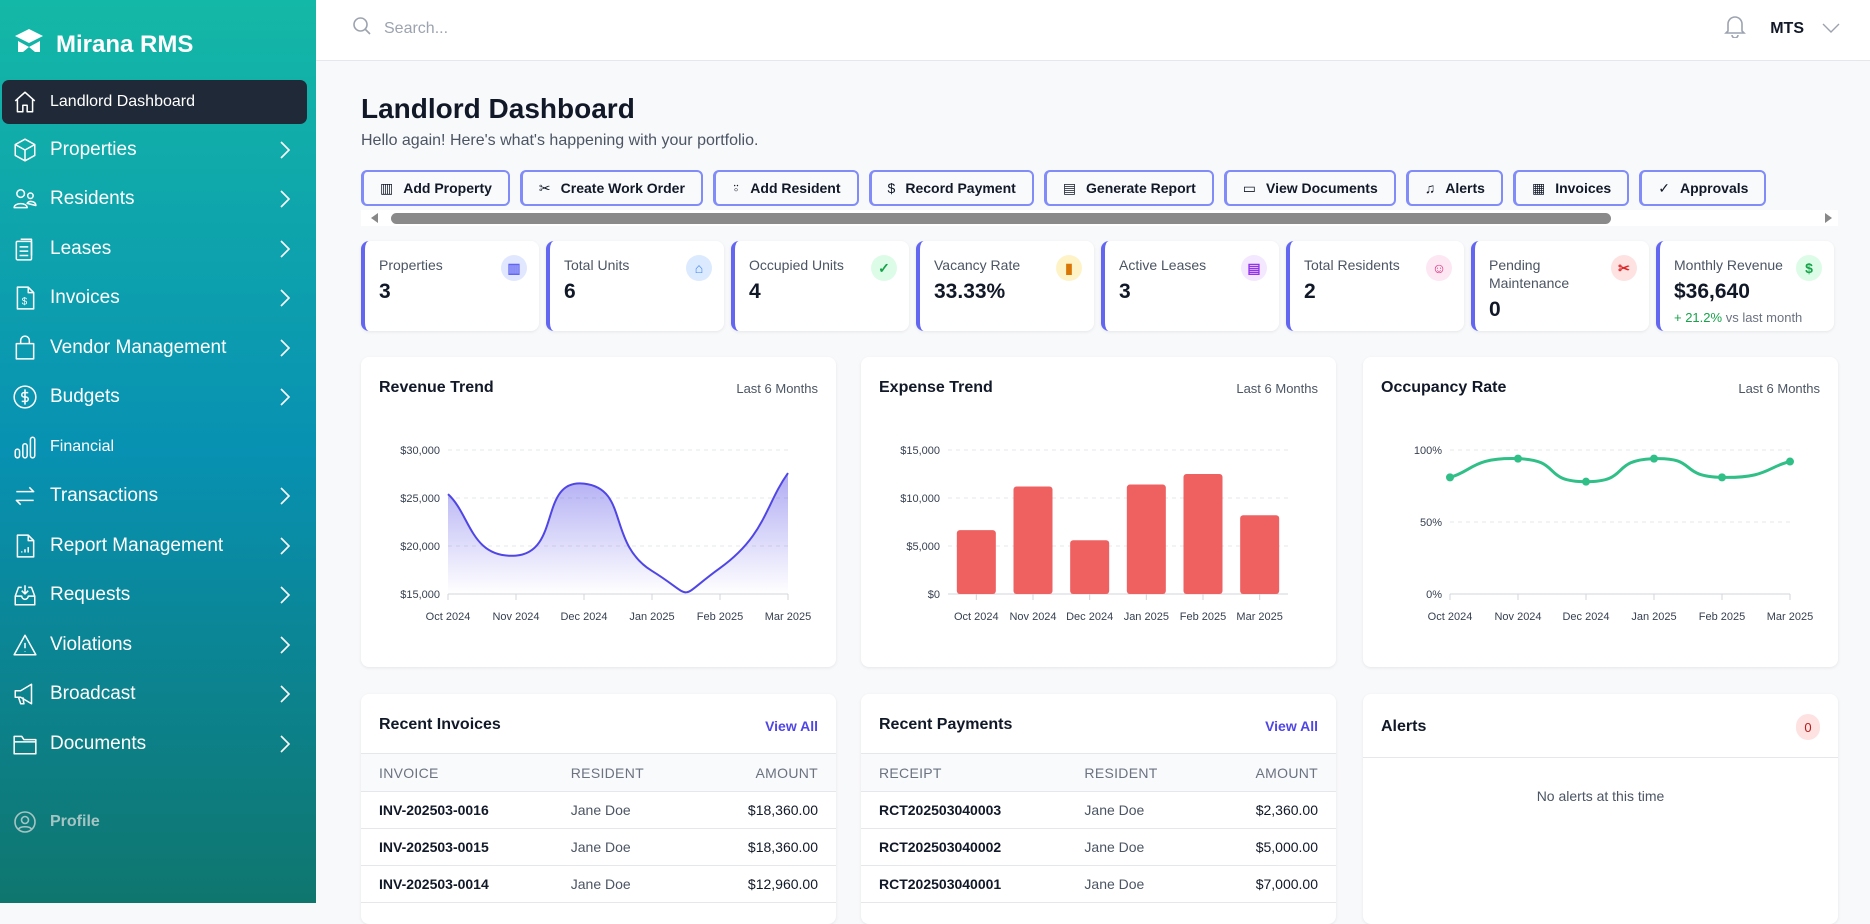 The height and width of the screenshot is (924, 1870). What do you see at coordinates (154, 298) in the screenshot?
I see `sidebar-item-invoices: $ Invoices` at bounding box center [154, 298].